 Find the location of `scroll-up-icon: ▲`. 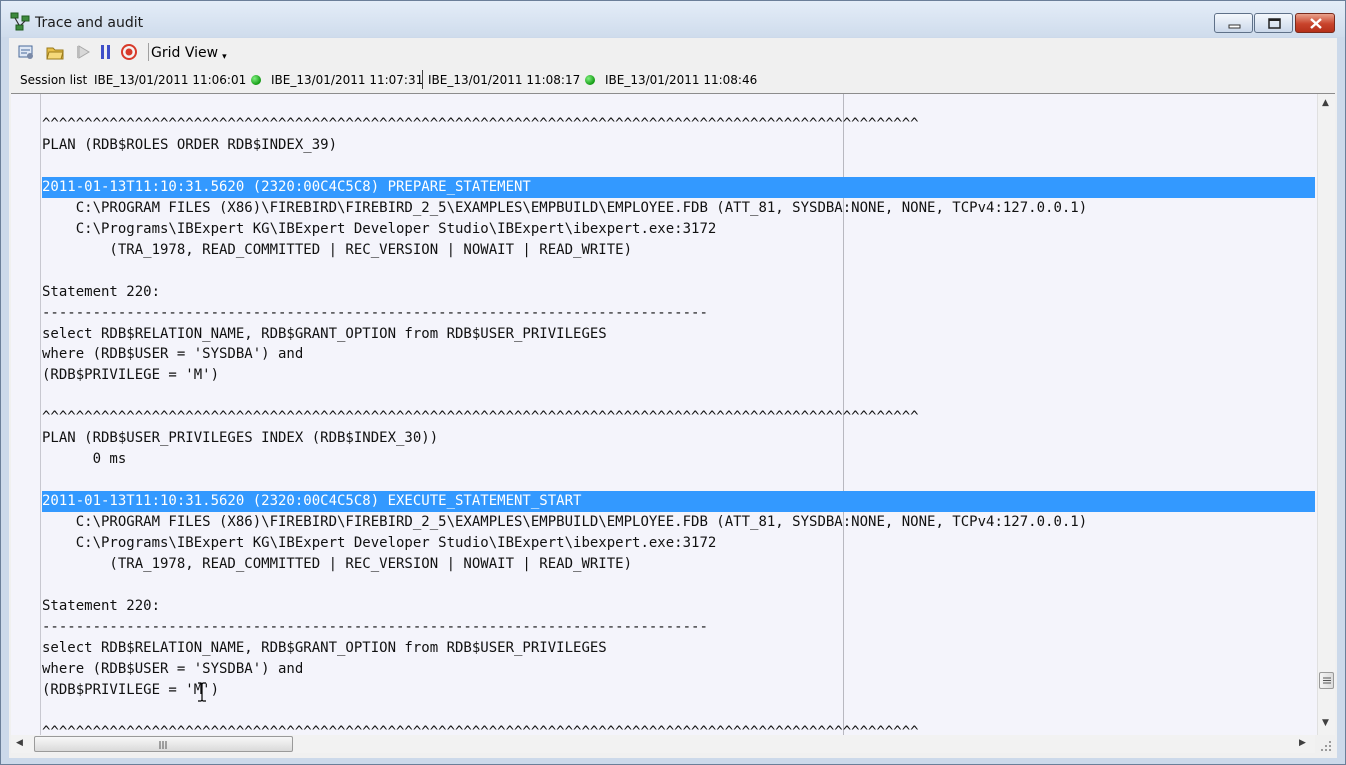

scroll-up-icon: ▲ is located at coordinates (1325, 103).